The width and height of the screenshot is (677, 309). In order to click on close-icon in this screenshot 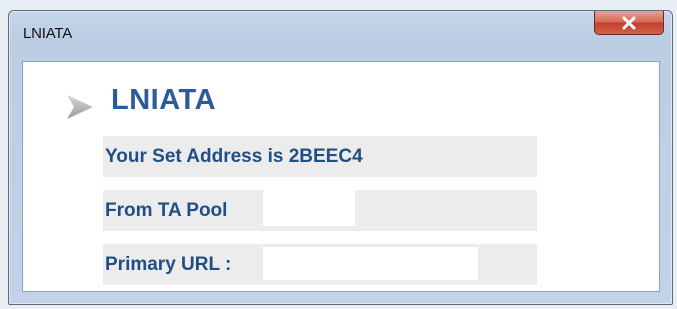, I will do `click(629, 22)`.